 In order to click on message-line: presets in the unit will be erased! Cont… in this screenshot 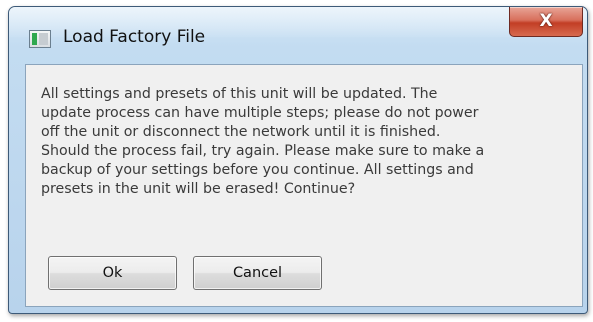, I will do `click(198, 189)`.